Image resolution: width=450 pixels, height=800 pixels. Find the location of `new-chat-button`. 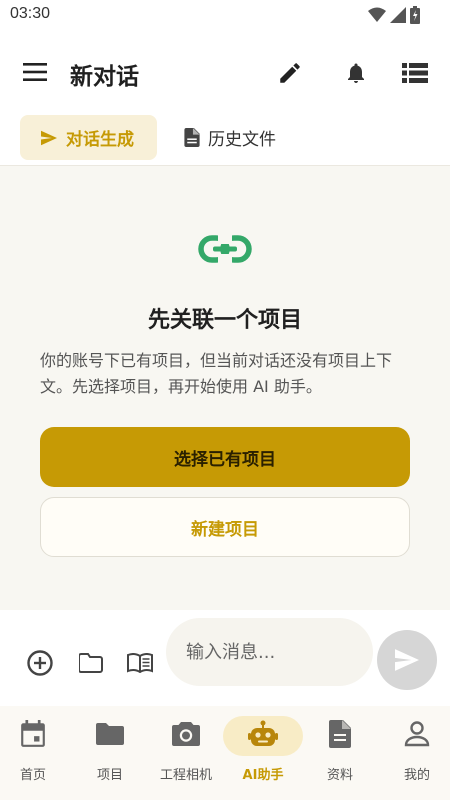

new-chat-button is located at coordinates (290, 73).